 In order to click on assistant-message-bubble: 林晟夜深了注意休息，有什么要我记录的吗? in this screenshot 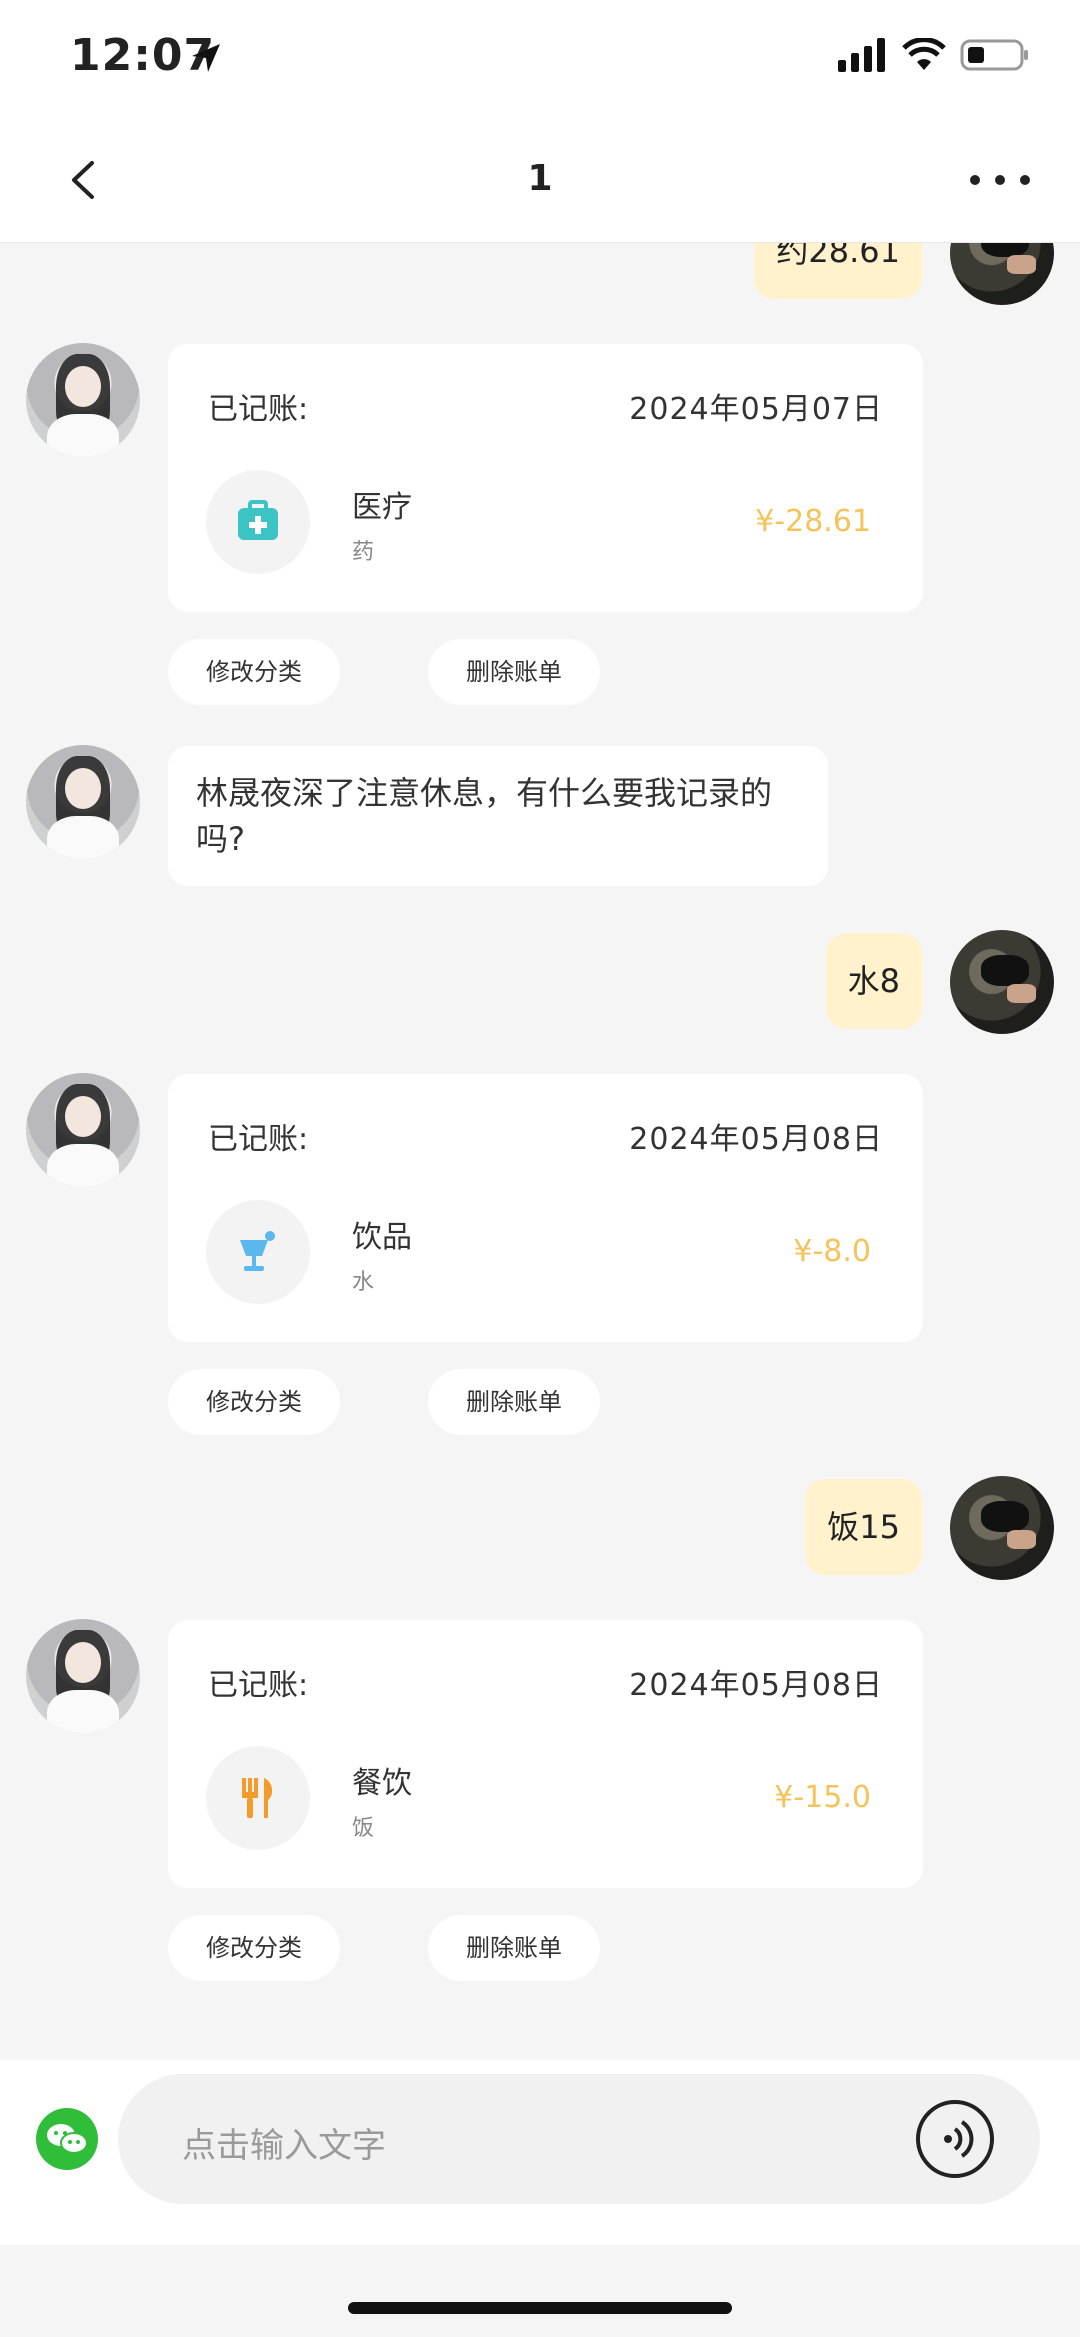, I will do `click(498, 816)`.